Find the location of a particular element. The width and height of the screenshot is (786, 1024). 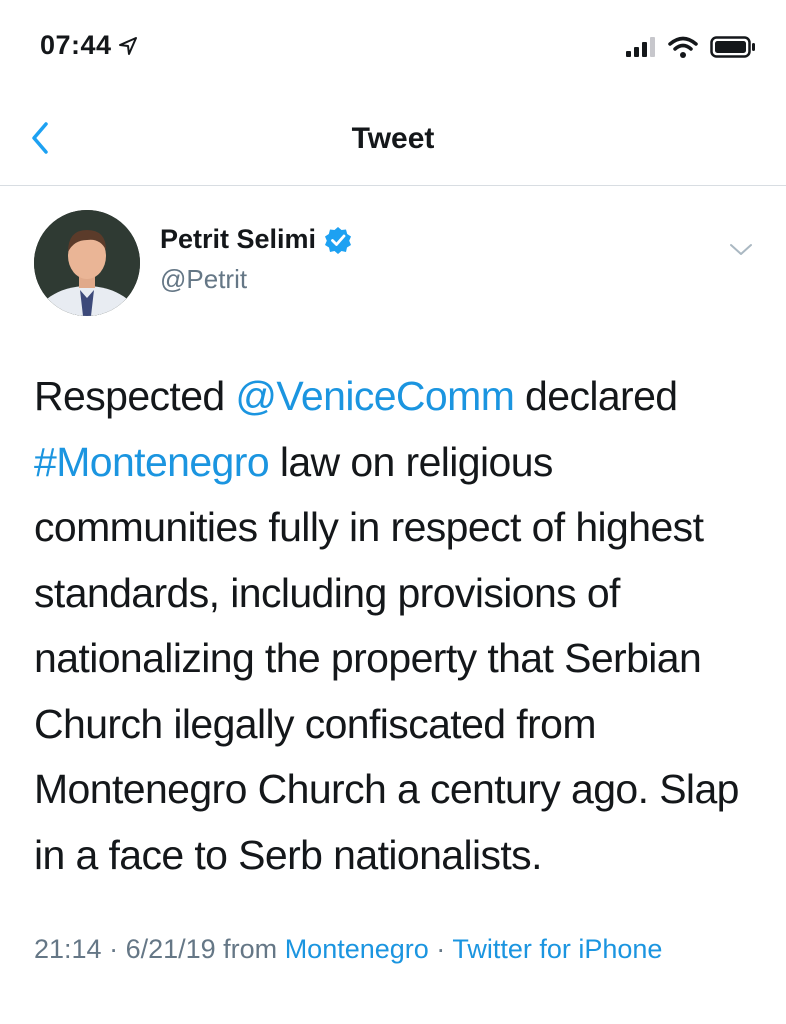

tweet-text-segment: declared is located at coordinates (596, 396).